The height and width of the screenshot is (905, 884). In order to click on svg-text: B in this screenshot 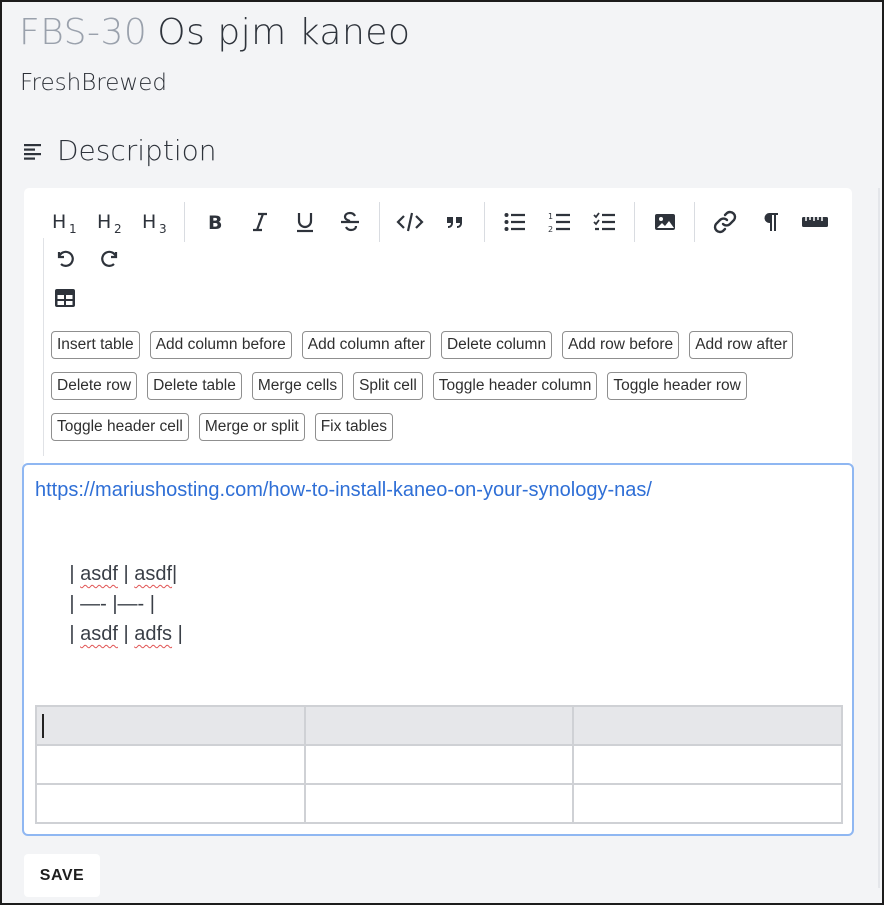, I will do `click(215, 223)`.